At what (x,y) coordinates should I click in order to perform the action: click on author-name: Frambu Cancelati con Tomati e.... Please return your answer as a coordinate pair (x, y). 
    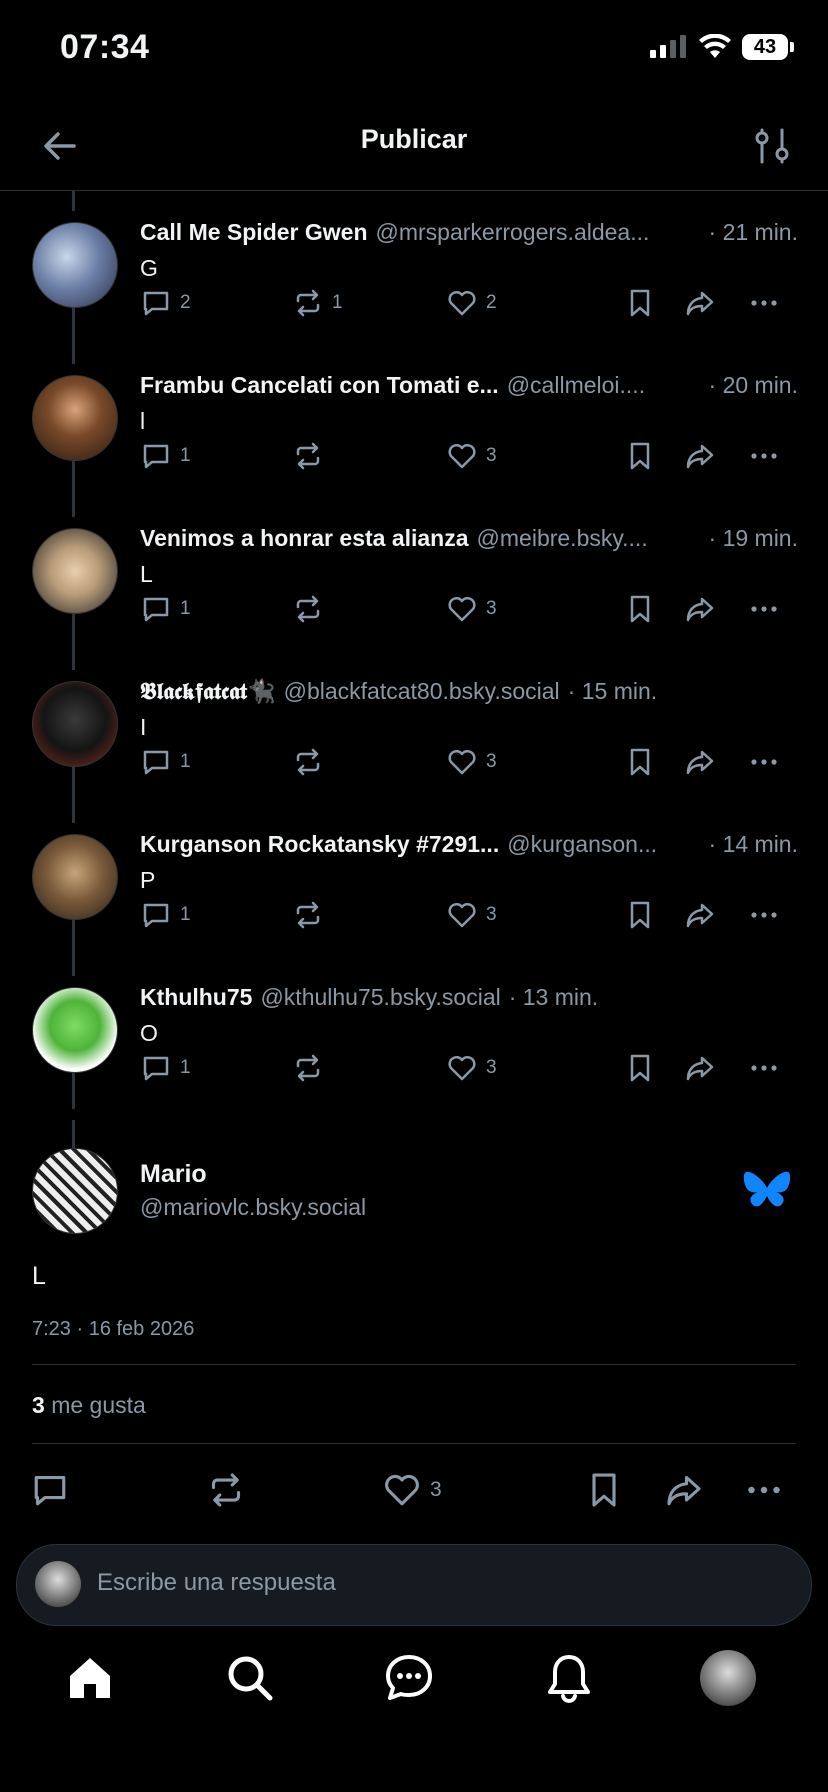
    Looking at the image, I should click on (319, 385).